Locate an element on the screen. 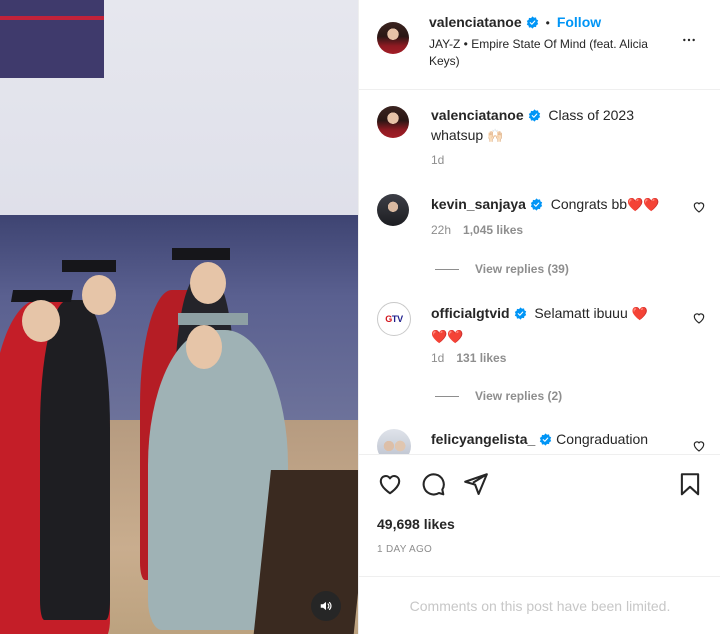  comment-meta: 1d 131 likes is located at coordinates (468, 358).